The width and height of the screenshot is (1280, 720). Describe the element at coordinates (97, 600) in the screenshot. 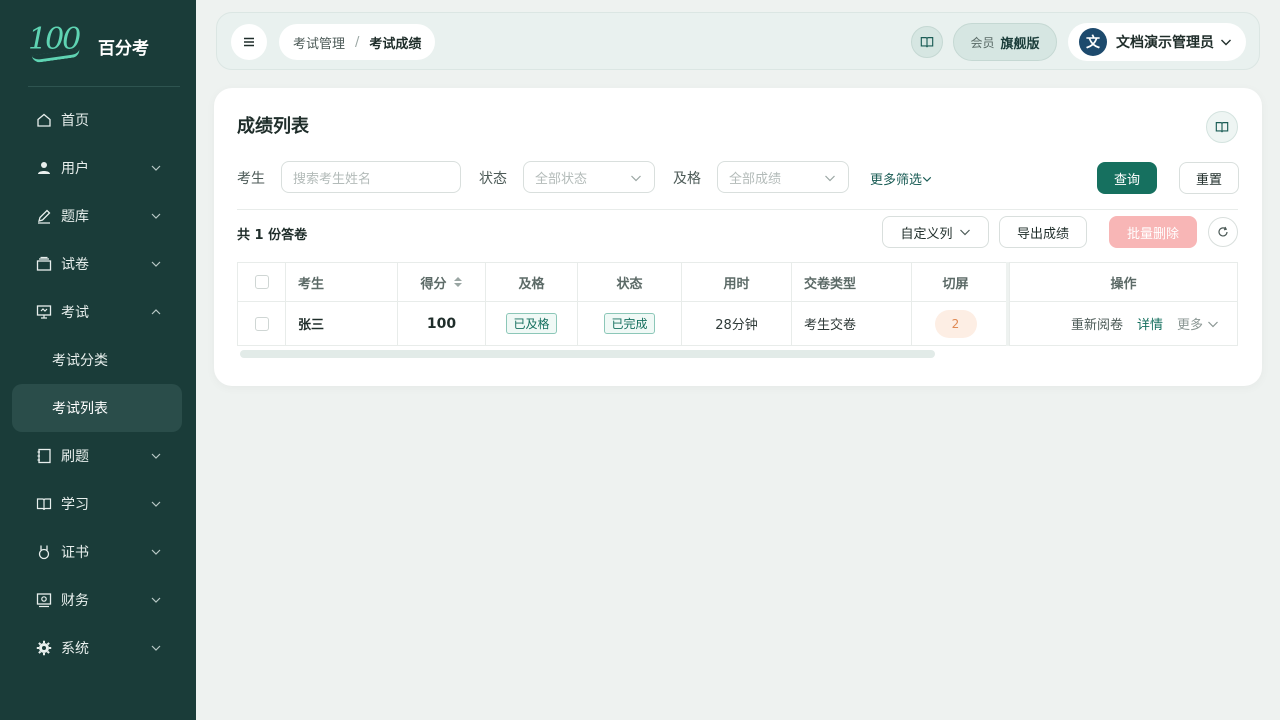

I see `sidebar-item-finance: 财务` at that location.